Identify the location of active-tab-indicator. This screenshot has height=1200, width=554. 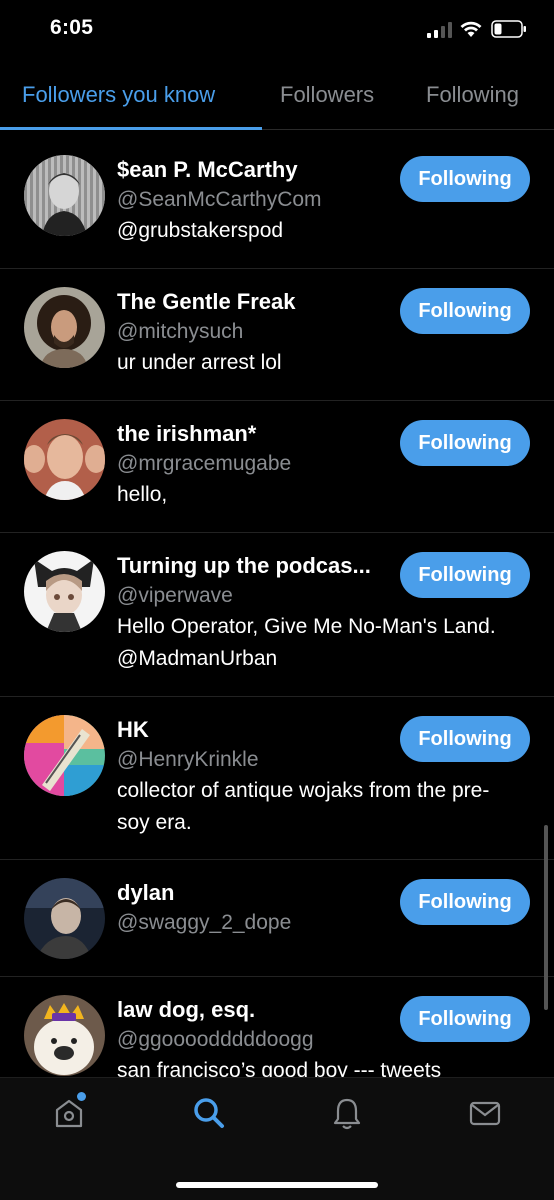
(131, 128).